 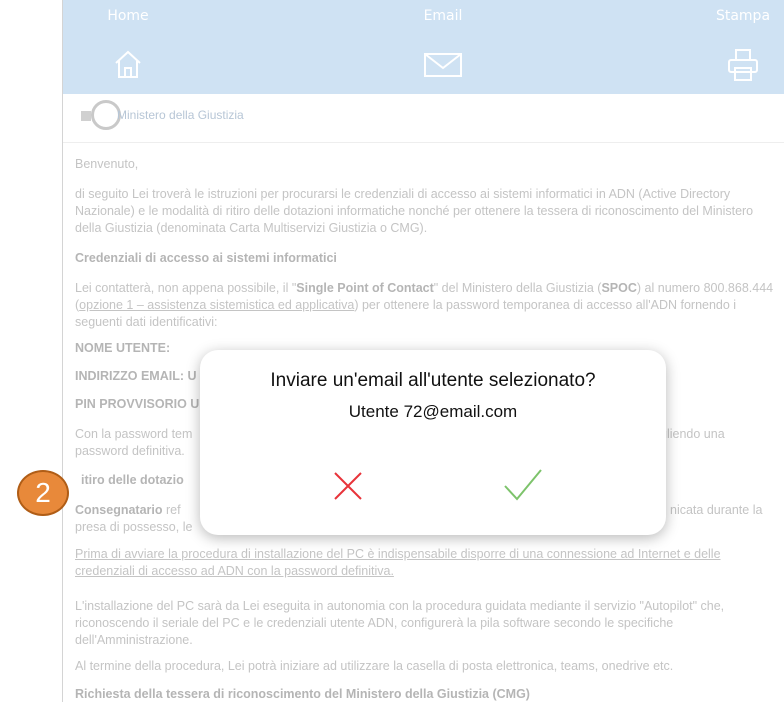 I want to click on spoc-name: Single Point of Contact, so click(x=365, y=288).